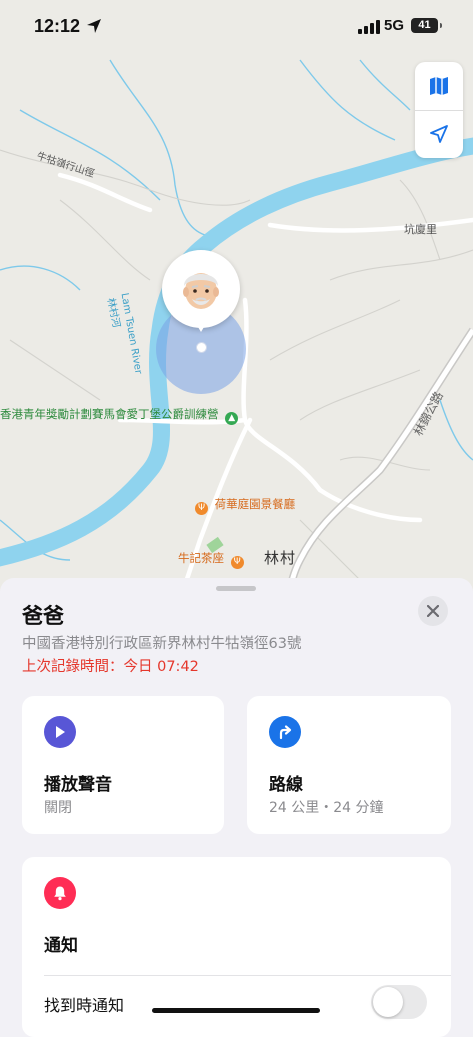 The height and width of the screenshot is (1037, 473). Describe the element at coordinates (110, 667) in the screenshot. I see `last-seen-time: 上次記錄時間：今日 07:42` at that location.